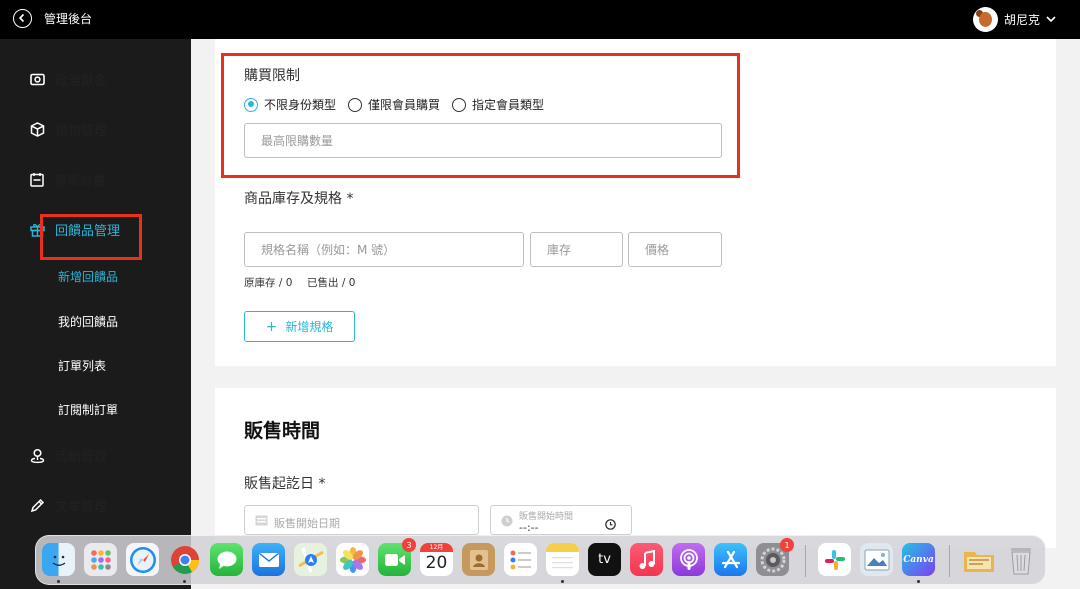 The image size is (1080, 589). What do you see at coordinates (540, 19) in the screenshot?
I see `top-bar: 管理後台 胡尼克` at bounding box center [540, 19].